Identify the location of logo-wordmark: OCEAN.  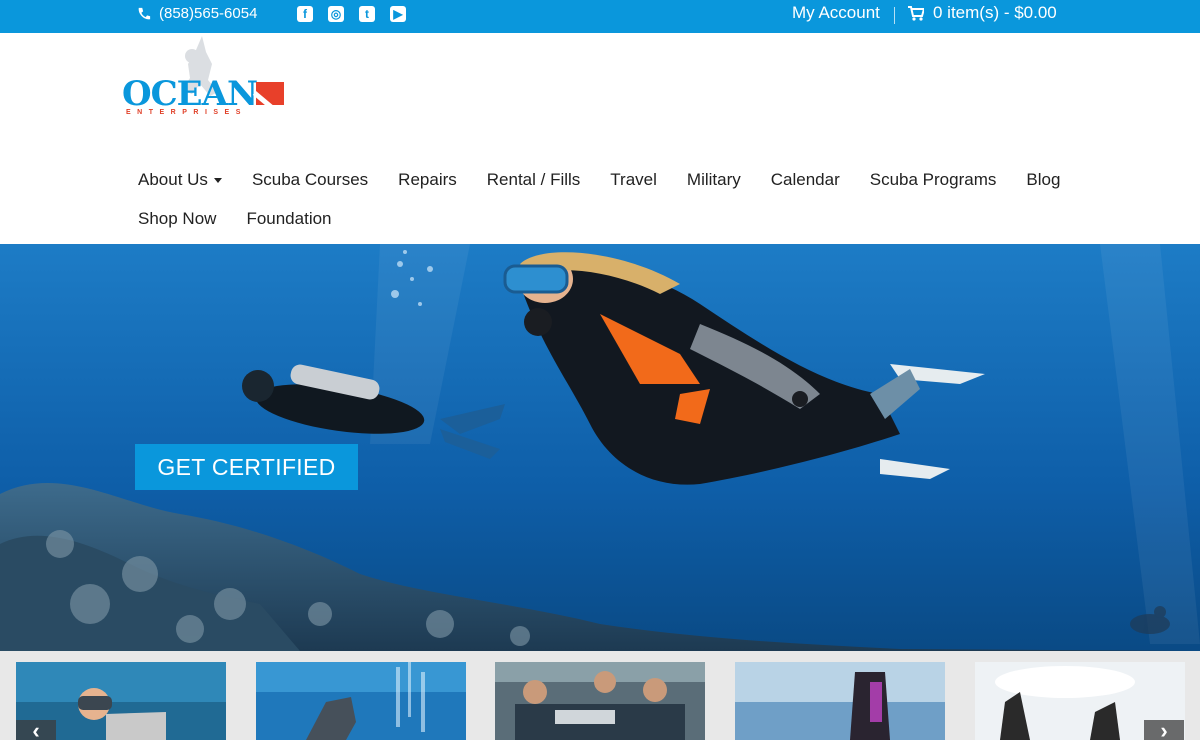
(190, 94).